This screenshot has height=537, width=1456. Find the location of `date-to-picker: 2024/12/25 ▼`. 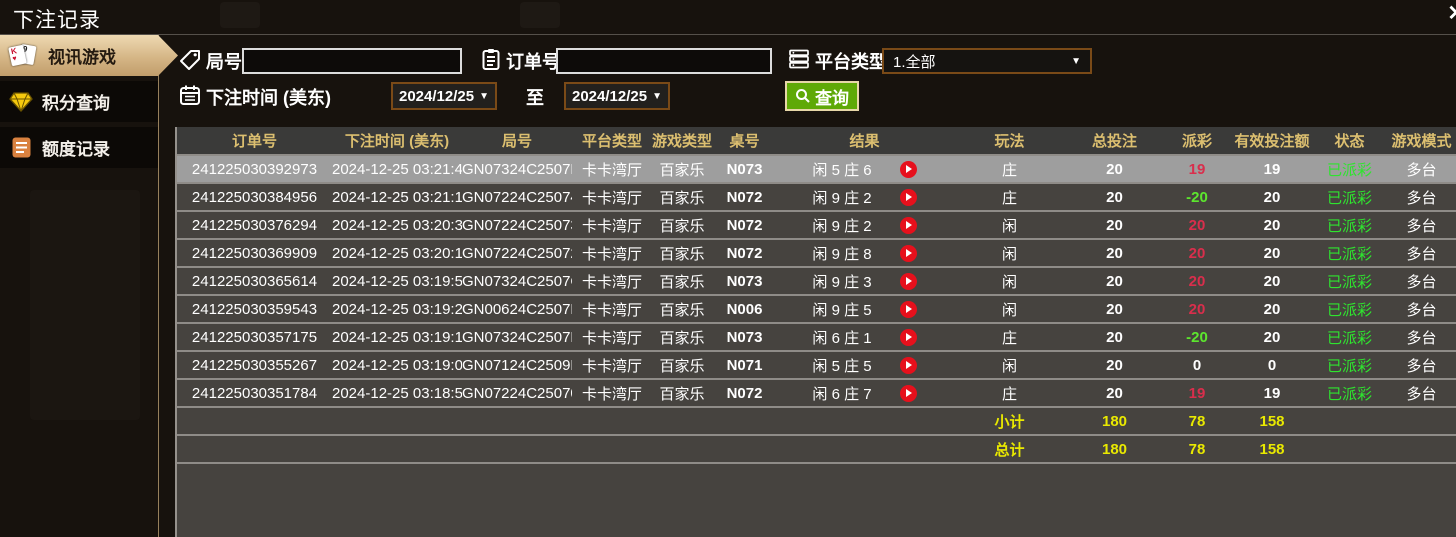

date-to-picker: 2024/12/25 ▼ is located at coordinates (617, 96).